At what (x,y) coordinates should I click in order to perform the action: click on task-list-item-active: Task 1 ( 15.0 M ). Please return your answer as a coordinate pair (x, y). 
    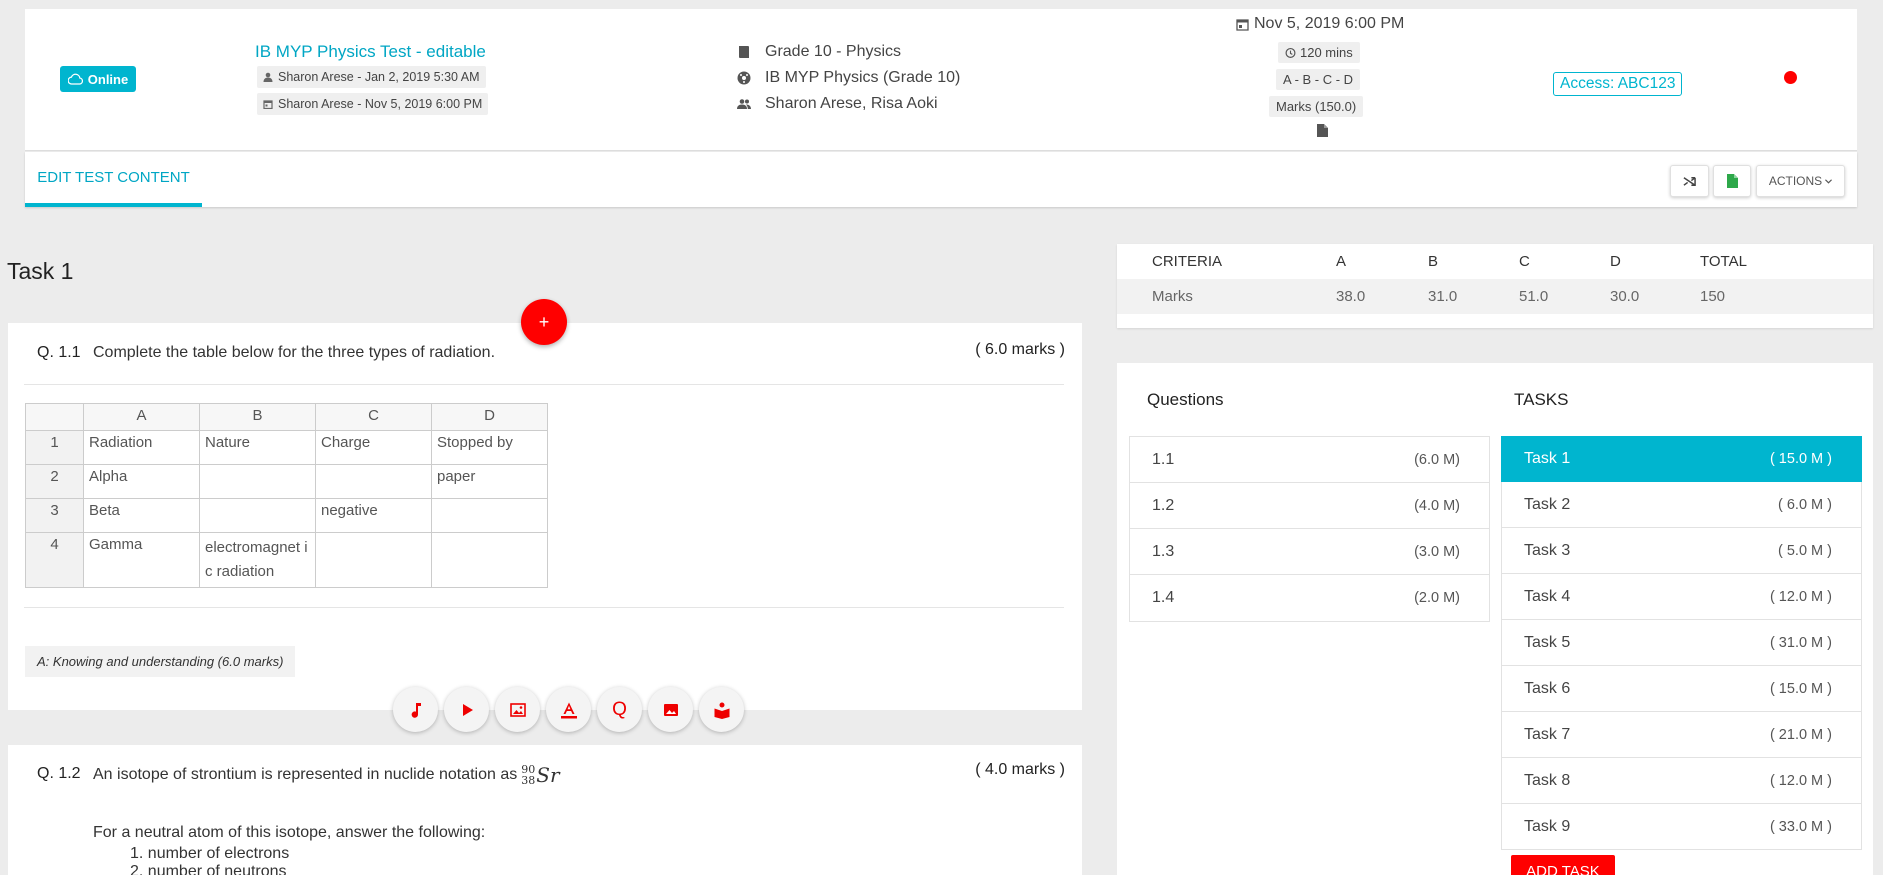
    Looking at the image, I should click on (1681, 459).